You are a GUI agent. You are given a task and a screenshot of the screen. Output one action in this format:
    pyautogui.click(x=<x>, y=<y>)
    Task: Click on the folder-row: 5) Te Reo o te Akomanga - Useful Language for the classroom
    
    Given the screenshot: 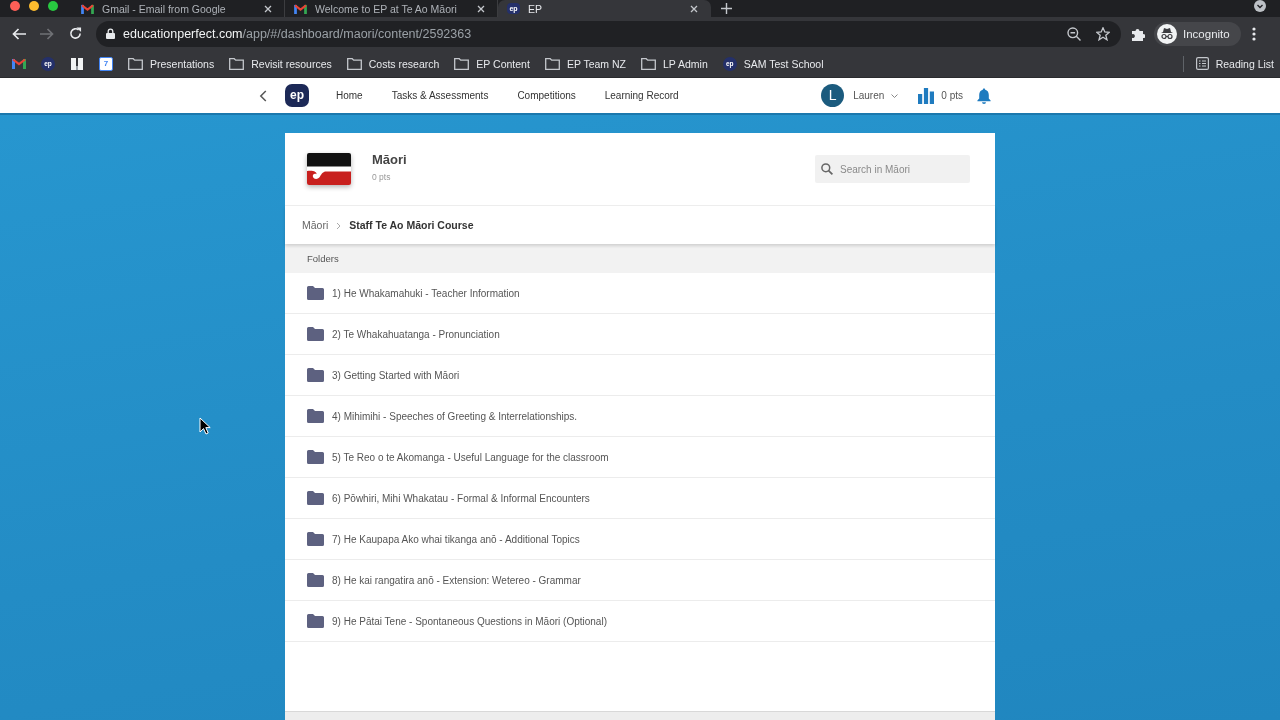 What is the action you would take?
    pyautogui.click(x=640, y=457)
    